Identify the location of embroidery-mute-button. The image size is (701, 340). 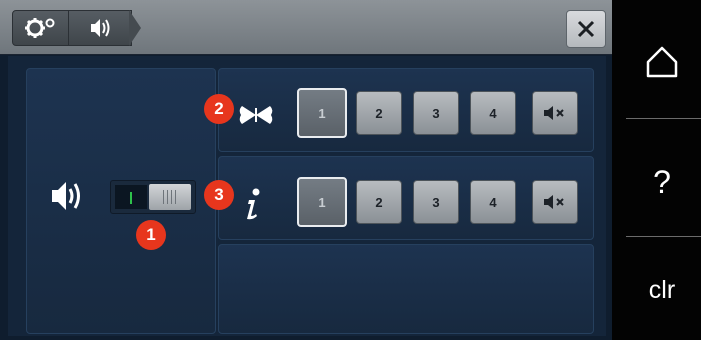
(555, 113).